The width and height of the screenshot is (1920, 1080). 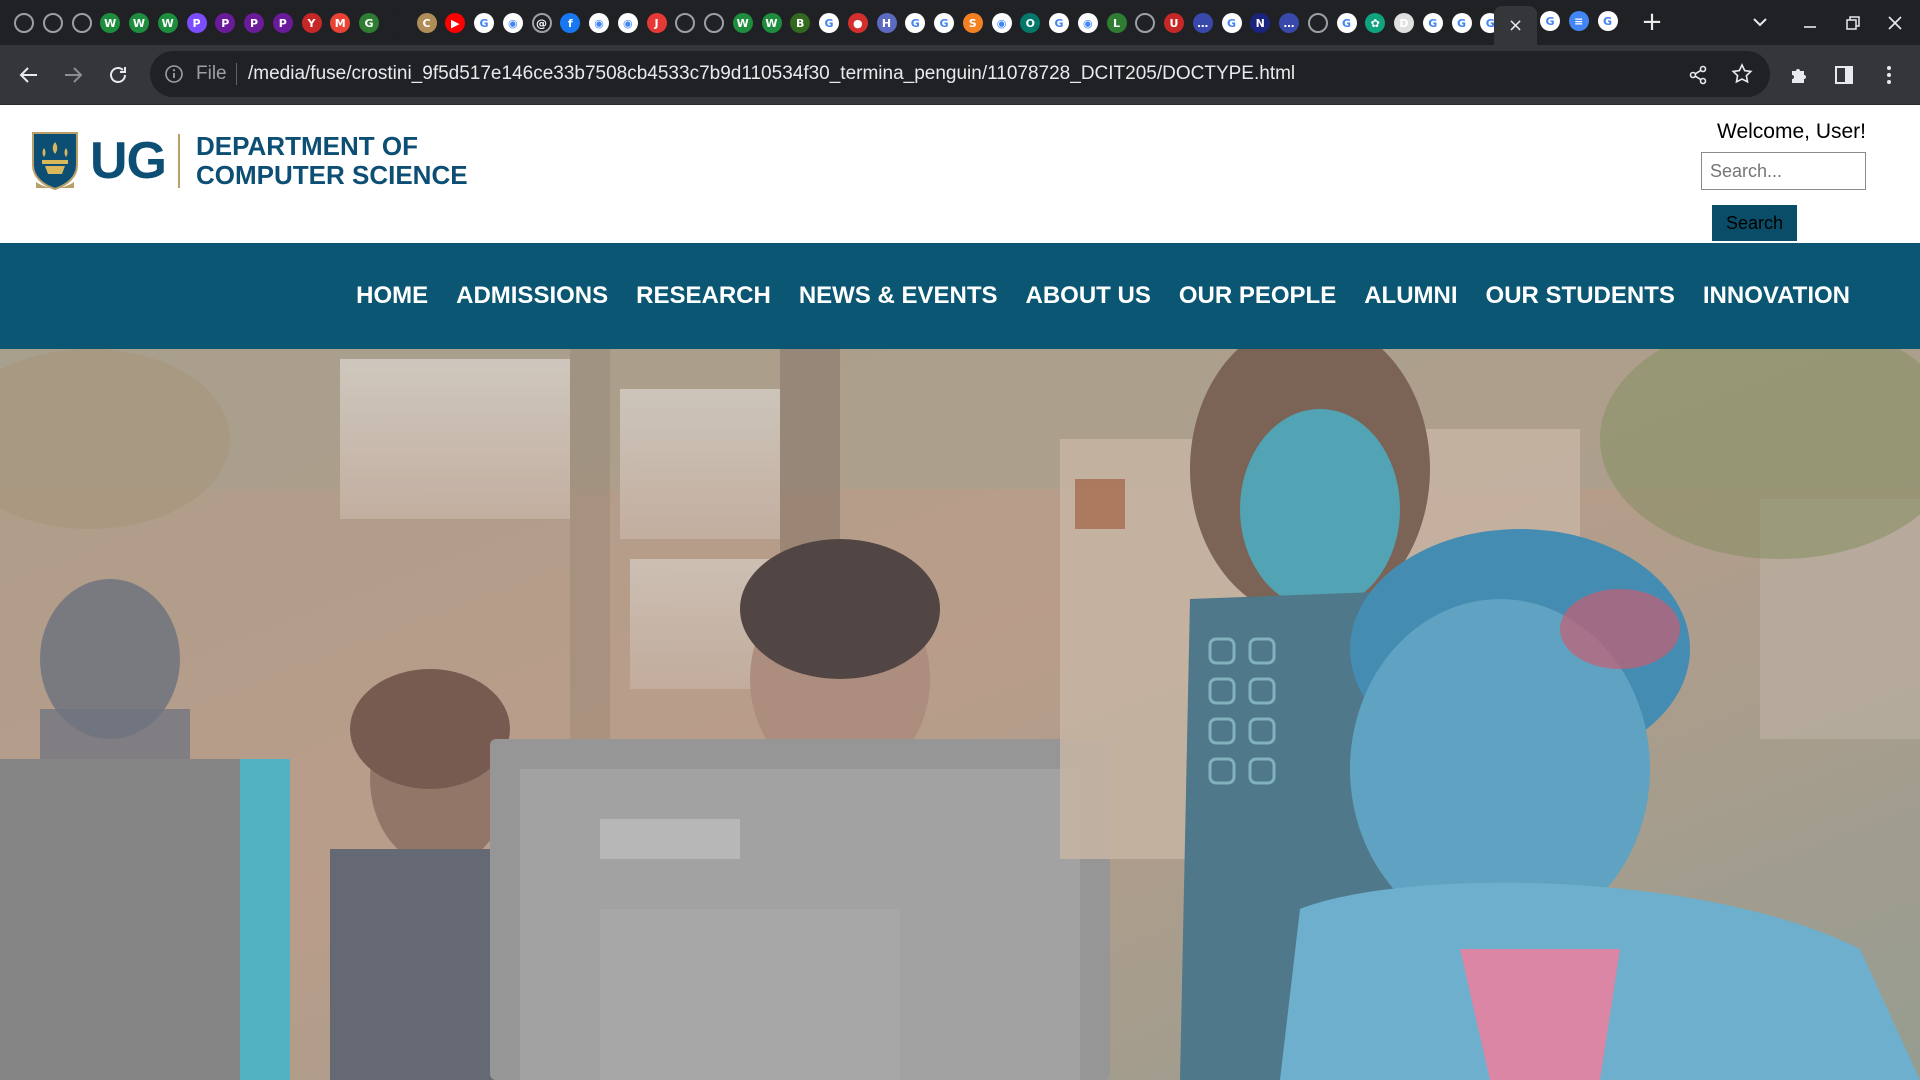 What do you see at coordinates (73, 75) in the screenshot?
I see `forward-arrow-icon` at bounding box center [73, 75].